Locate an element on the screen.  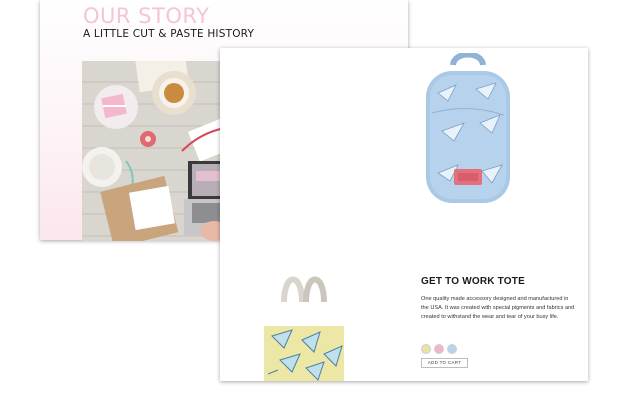
color-swatches is located at coordinates (439, 349).